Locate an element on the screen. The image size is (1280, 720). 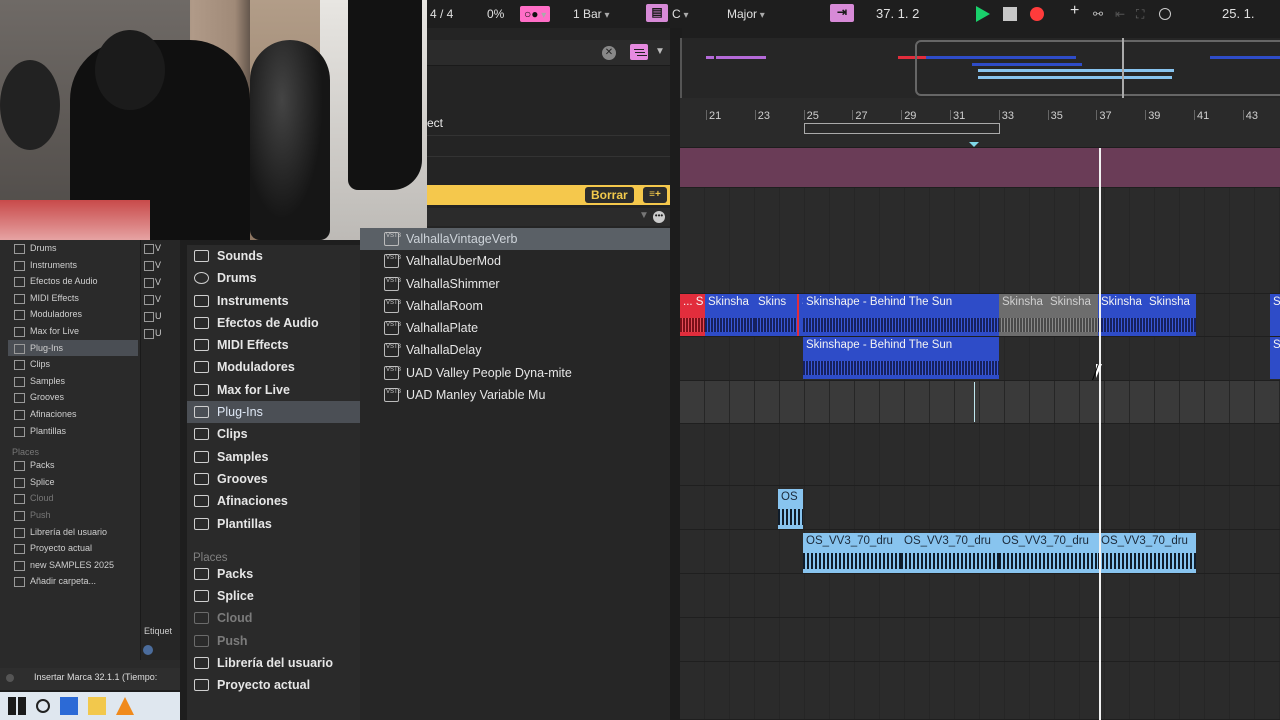
sidebar-item-grooves: Grooves is located at coordinates (273, 479).